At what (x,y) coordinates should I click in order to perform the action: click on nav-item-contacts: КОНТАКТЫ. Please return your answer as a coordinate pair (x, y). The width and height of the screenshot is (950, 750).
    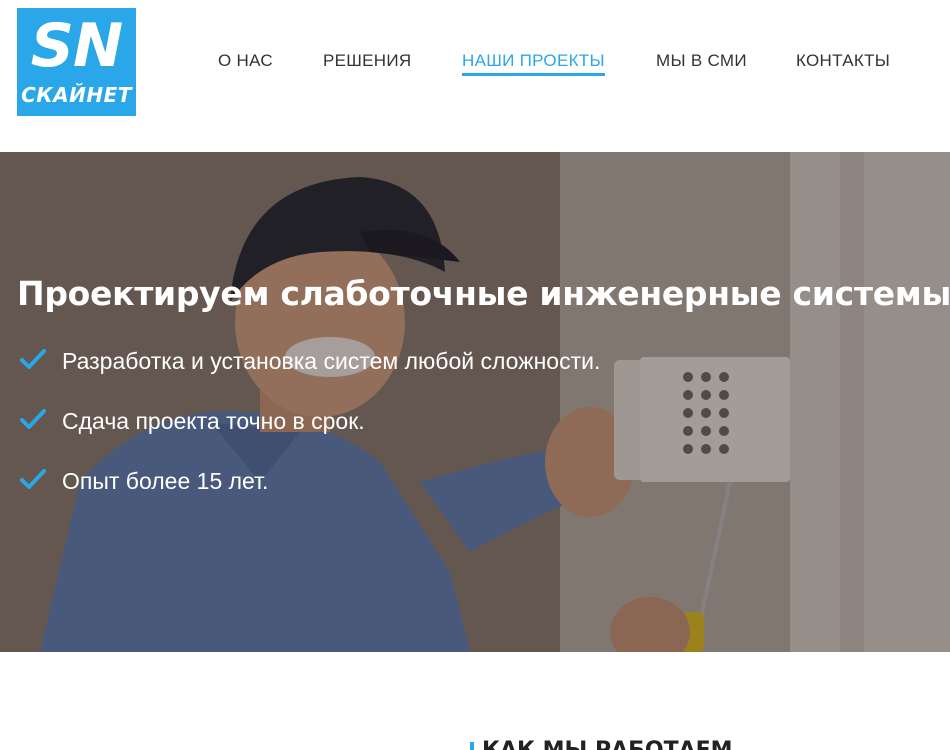
    Looking at the image, I should click on (843, 61).